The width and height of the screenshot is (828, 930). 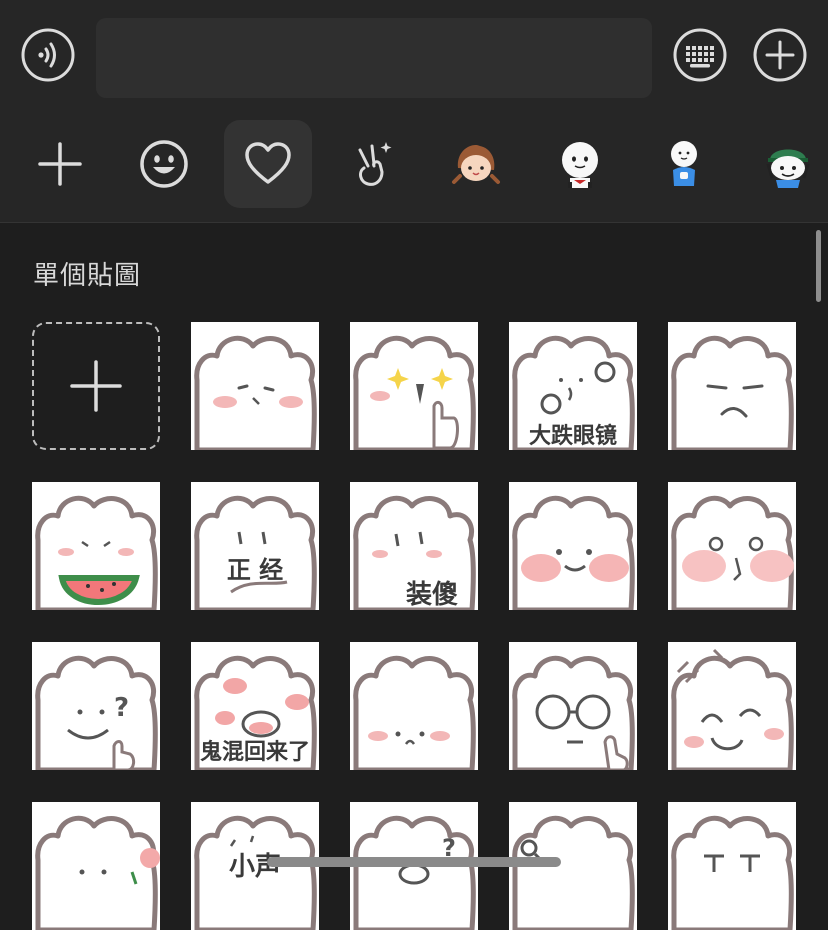 I want to click on top-input-bar, so click(x=414, y=56).